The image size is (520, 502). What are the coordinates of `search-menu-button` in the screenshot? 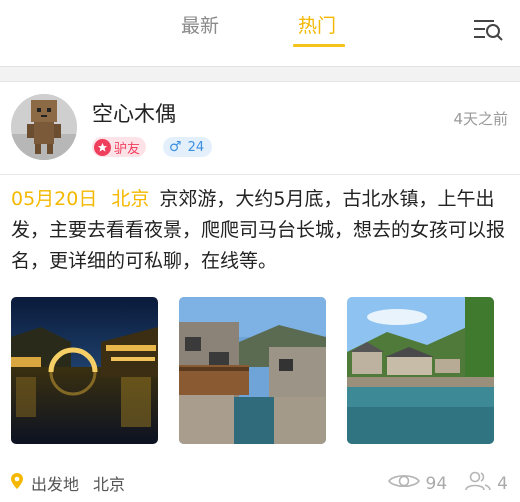 It's located at (488, 30).